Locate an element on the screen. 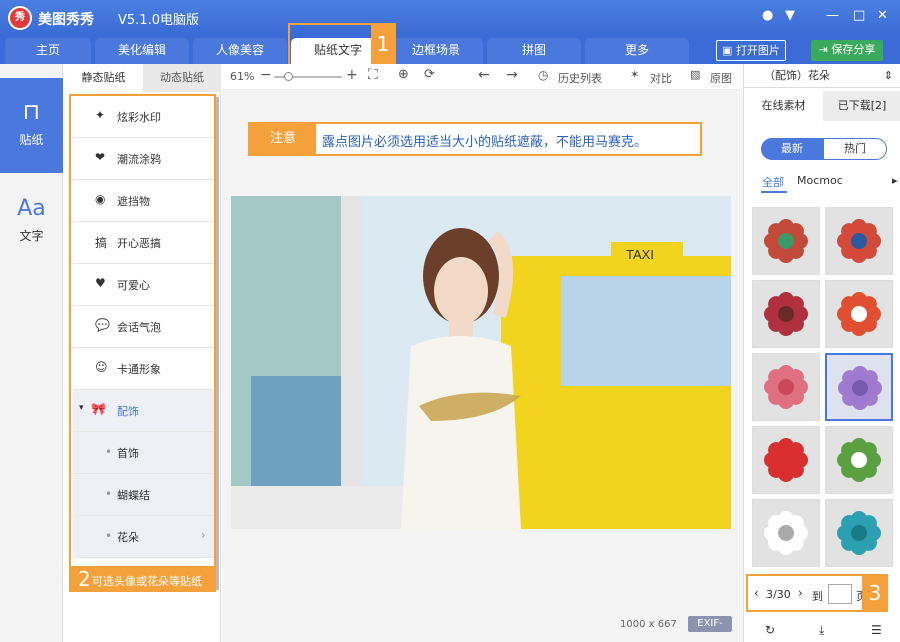 This screenshot has width=900, height=642. feedback-icon: ● is located at coordinates (767, 15).